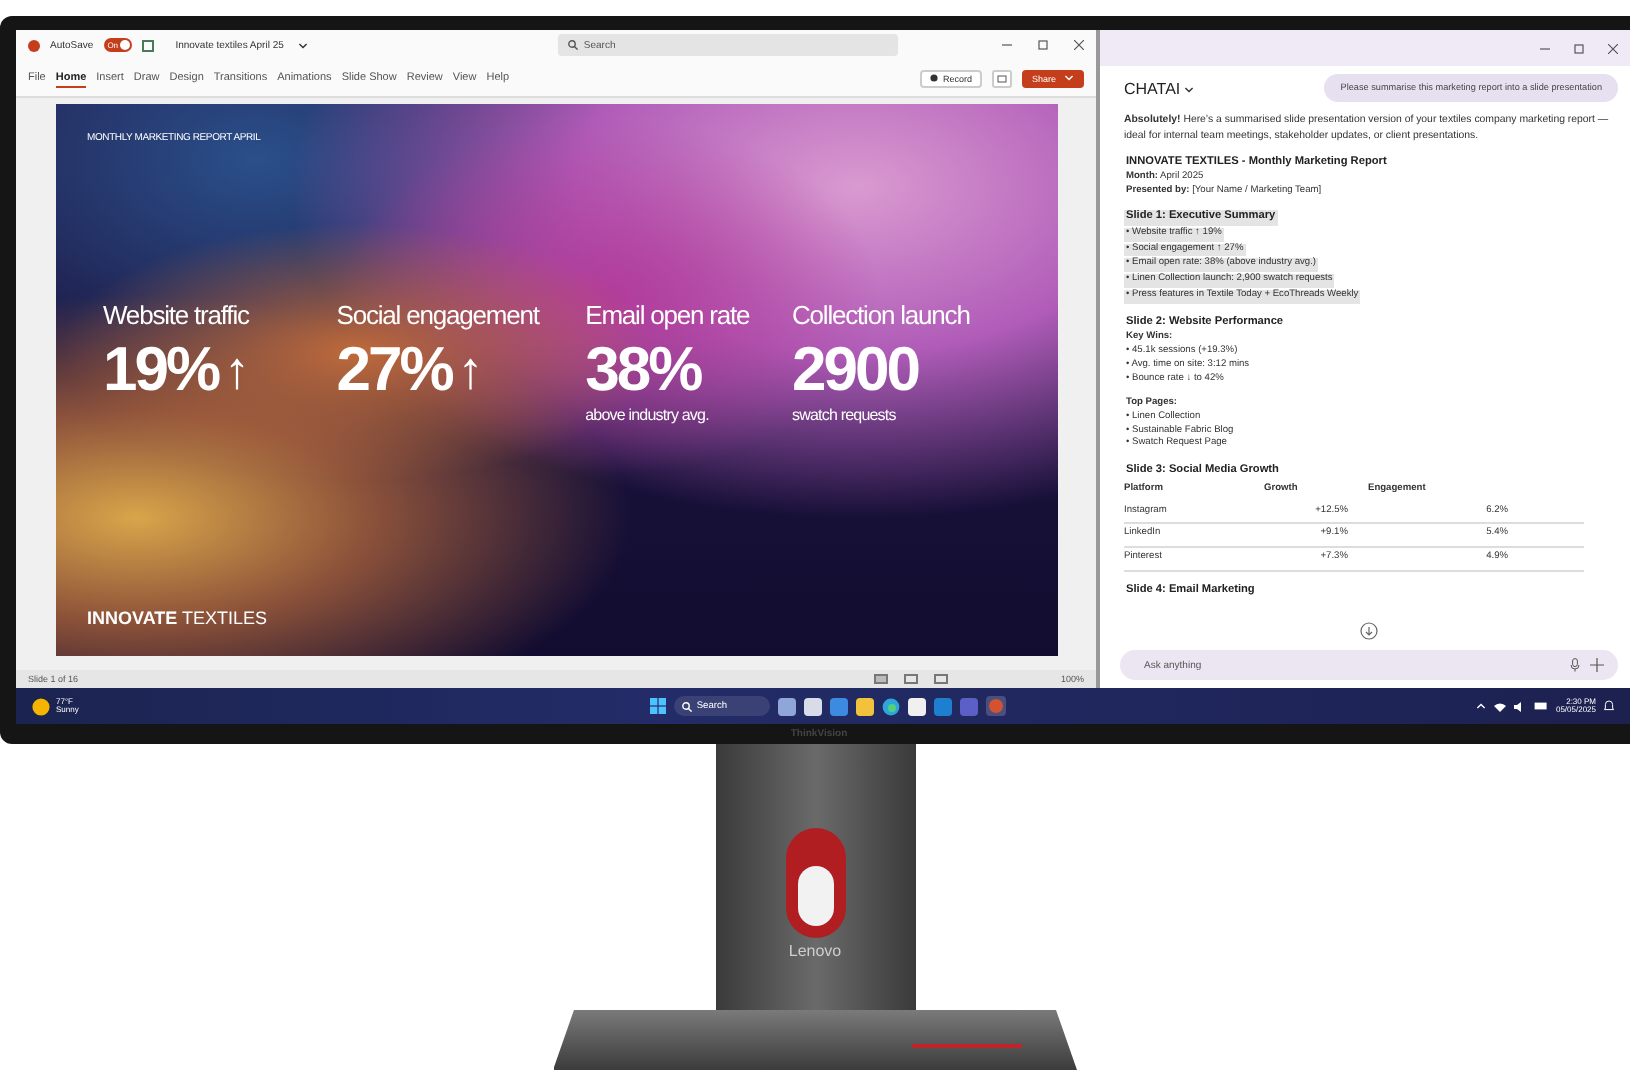 This screenshot has width=1630, height=1076. What do you see at coordinates (1480, 706) in the screenshot?
I see `chevron-up-icon` at bounding box center [1480, 706].